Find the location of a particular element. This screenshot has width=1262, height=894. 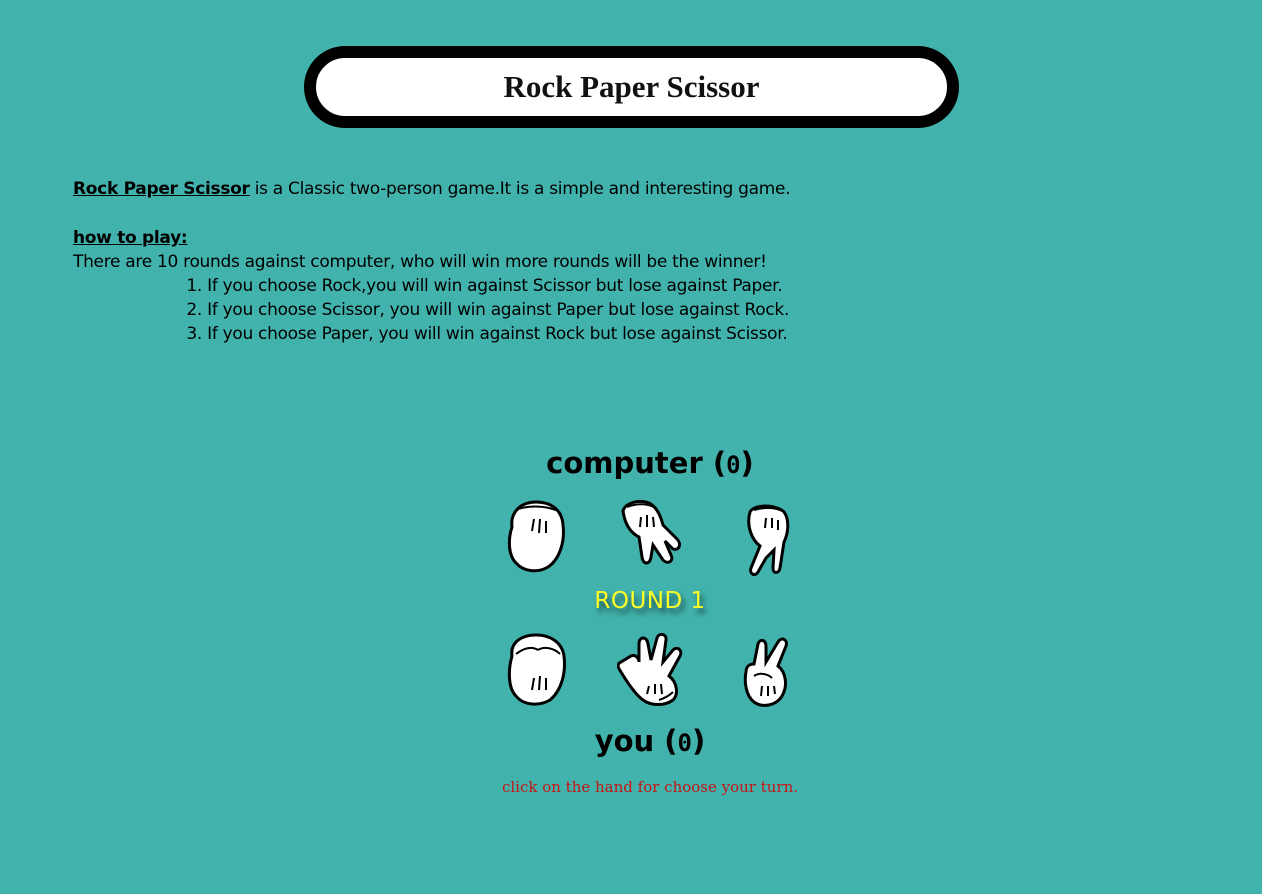

page-title: Rock Paper Scissor is located at coordinates (631, 86).